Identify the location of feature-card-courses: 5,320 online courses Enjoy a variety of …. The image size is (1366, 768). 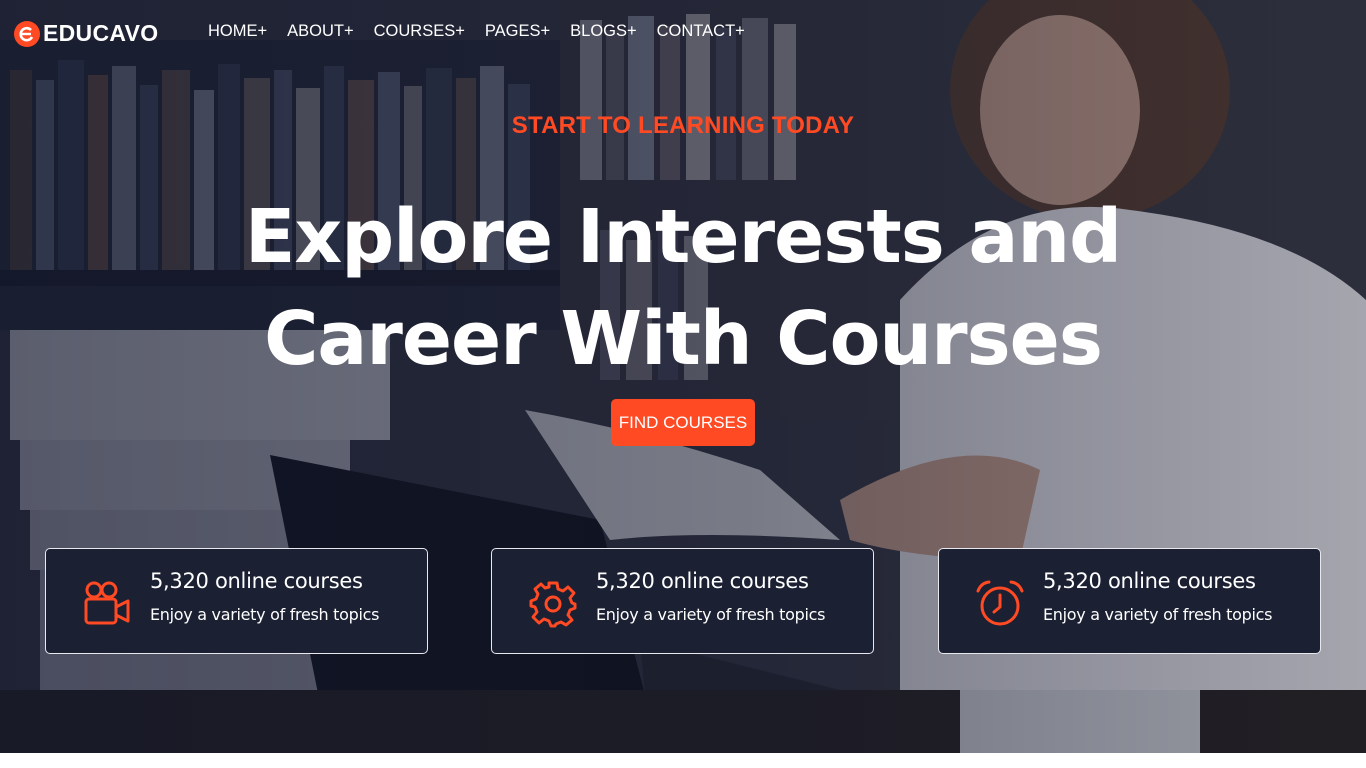
(236, 601).